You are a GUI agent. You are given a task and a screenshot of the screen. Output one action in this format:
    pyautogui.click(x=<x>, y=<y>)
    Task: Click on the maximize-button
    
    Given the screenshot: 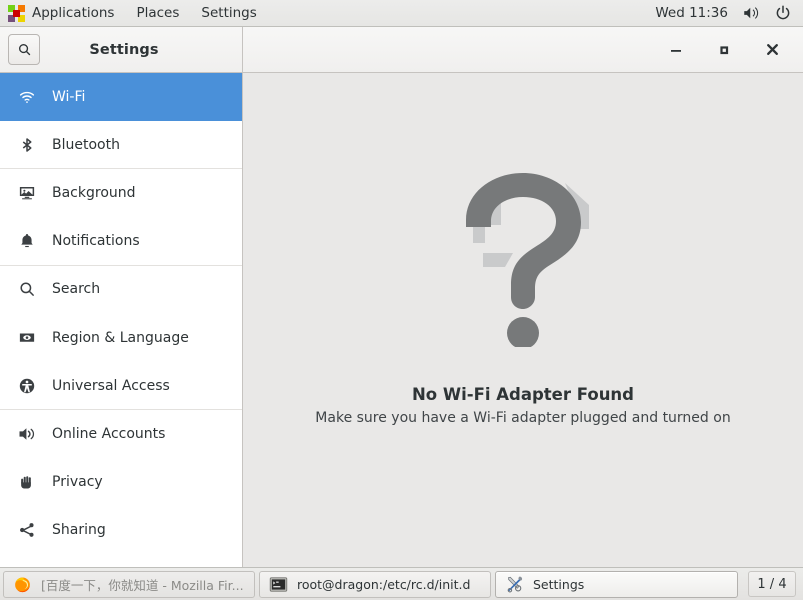 What is the action you would take?
    pyautogui.click(x=724, y=50)
    